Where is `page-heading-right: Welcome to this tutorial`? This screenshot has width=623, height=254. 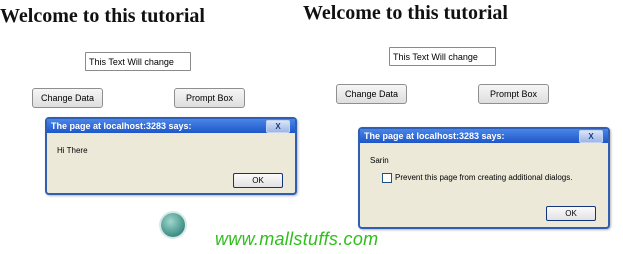
page-heading-right: Welcome to this tutorial is located at coordinates (405, 13).